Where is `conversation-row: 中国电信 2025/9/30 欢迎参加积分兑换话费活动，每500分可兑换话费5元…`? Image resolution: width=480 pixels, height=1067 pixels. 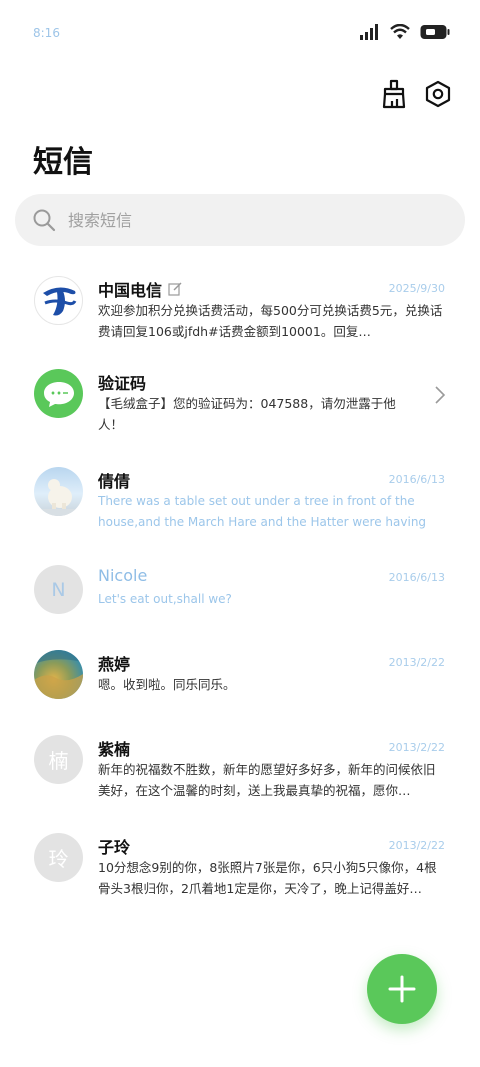
conversation-row: 中国电信 2025/9/30 欢迎参加积分兑换话费活动，每500分可兑换话费5元… is located at coordinates (240, 308).